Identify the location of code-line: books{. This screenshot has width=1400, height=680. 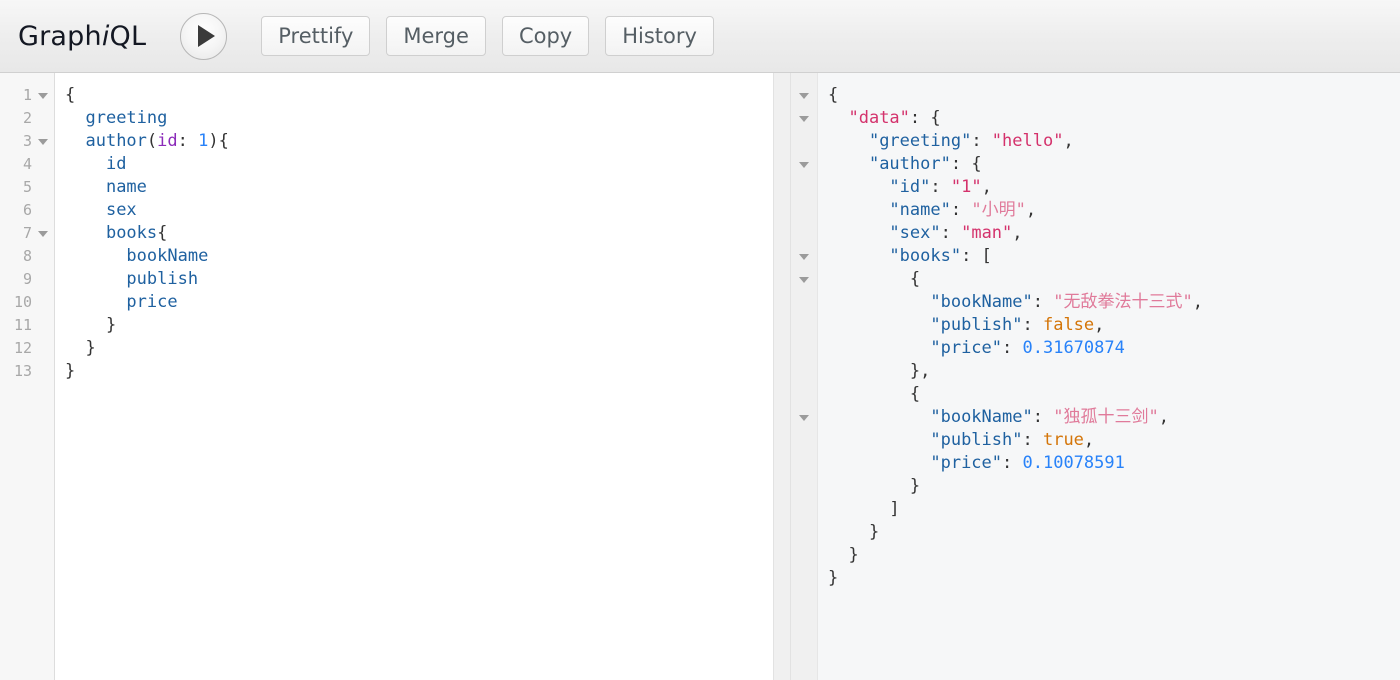
(419, 233).